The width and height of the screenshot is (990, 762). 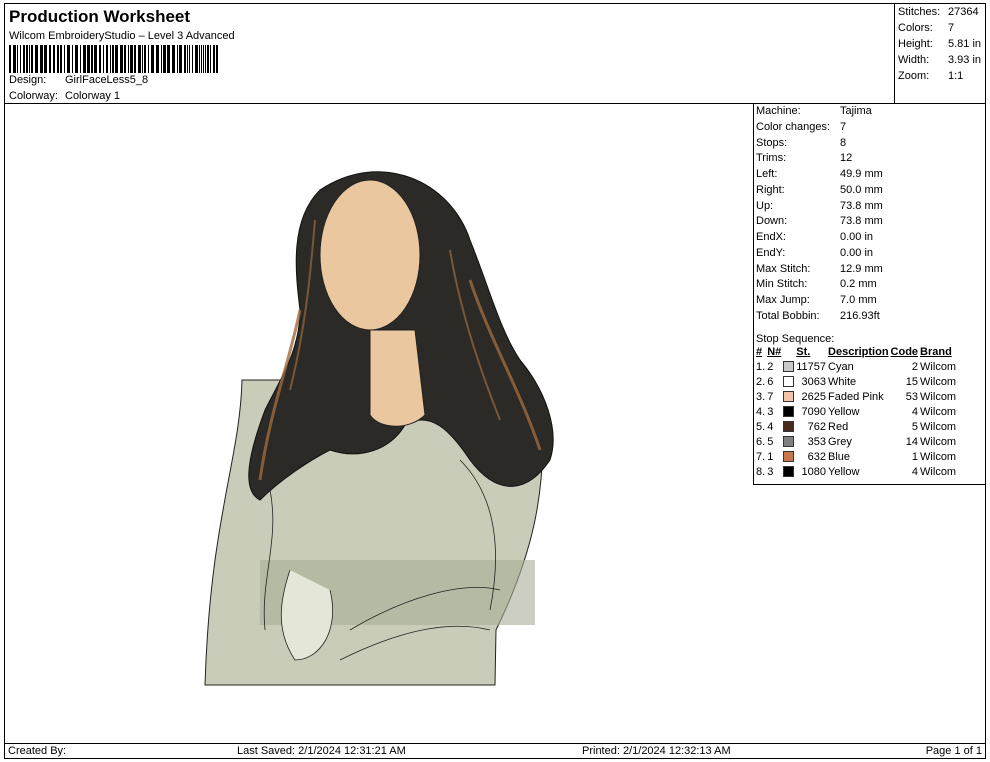 I want to click on stitch-count: 1080, so click(x=814, y=471).